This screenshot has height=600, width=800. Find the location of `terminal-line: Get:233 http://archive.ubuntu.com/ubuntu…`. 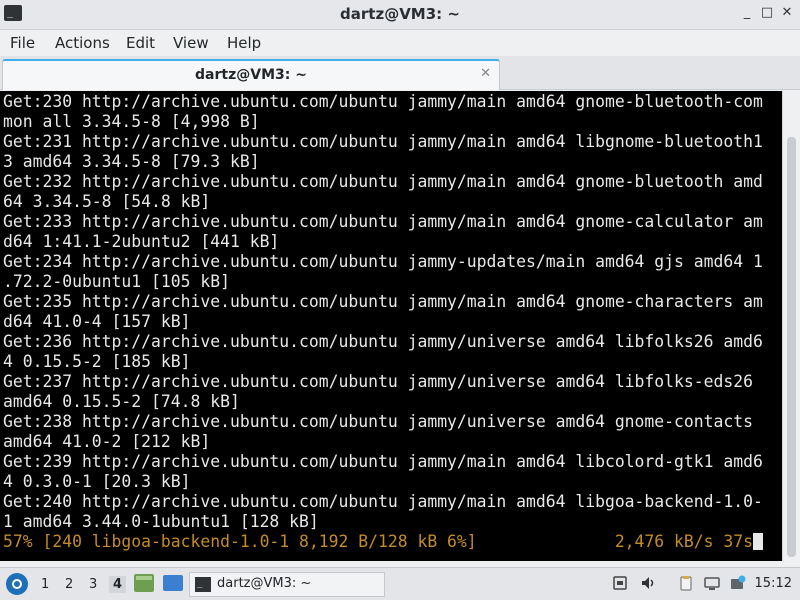

terminal-line: Get:233 http://archive.ubuntu.com/ubuntu… is located at coordinates (383, 221).